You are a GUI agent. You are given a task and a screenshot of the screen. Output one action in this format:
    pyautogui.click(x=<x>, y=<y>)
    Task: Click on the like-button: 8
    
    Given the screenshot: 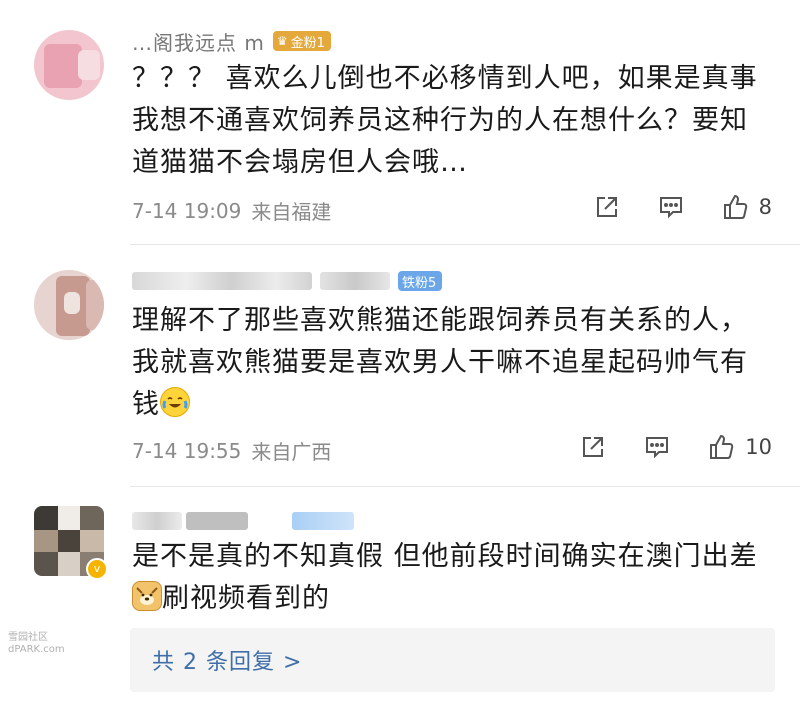 What is the action you would take?
    pyautogui.click(x=746, y=207)
    